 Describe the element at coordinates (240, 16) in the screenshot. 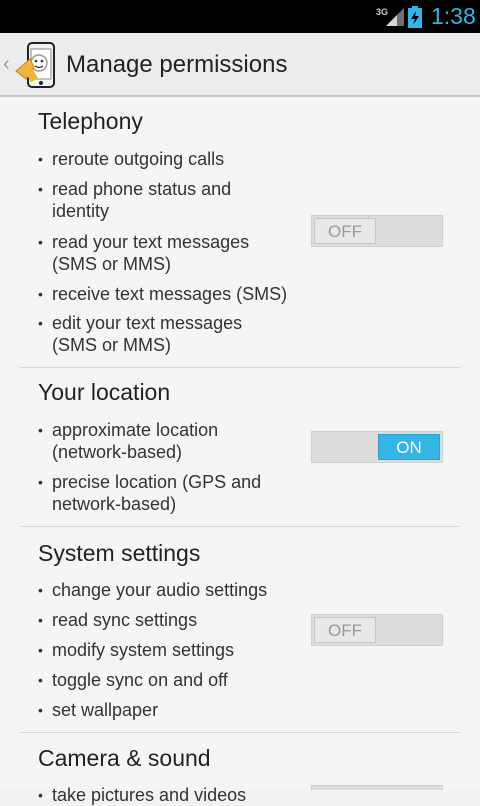

I see `status-bar: 3G 1:38` at that location.